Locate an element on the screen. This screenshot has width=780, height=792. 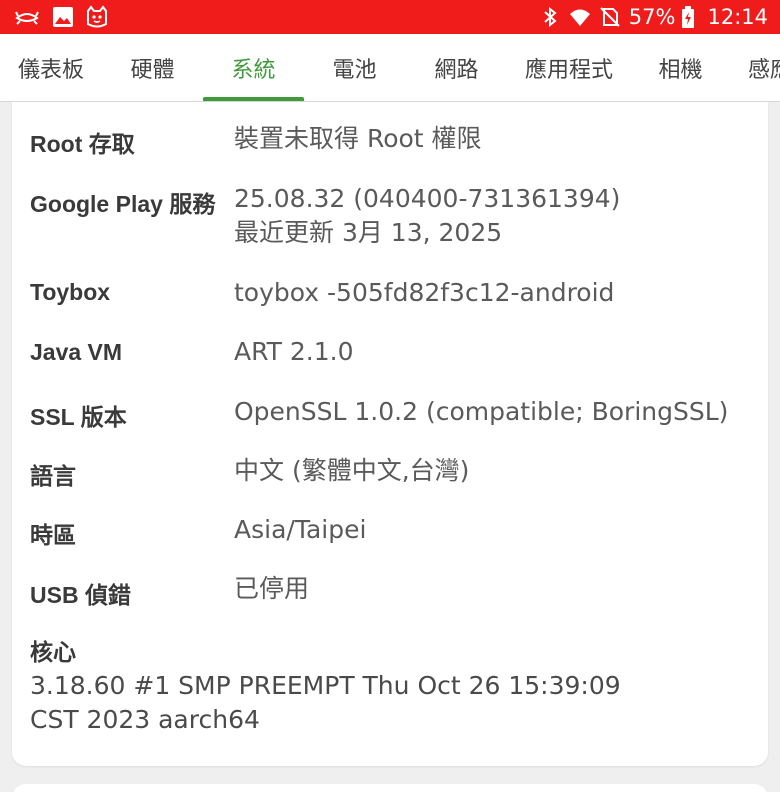
timezone-value: Asia/Taipei is located at coordinates (300, 529).